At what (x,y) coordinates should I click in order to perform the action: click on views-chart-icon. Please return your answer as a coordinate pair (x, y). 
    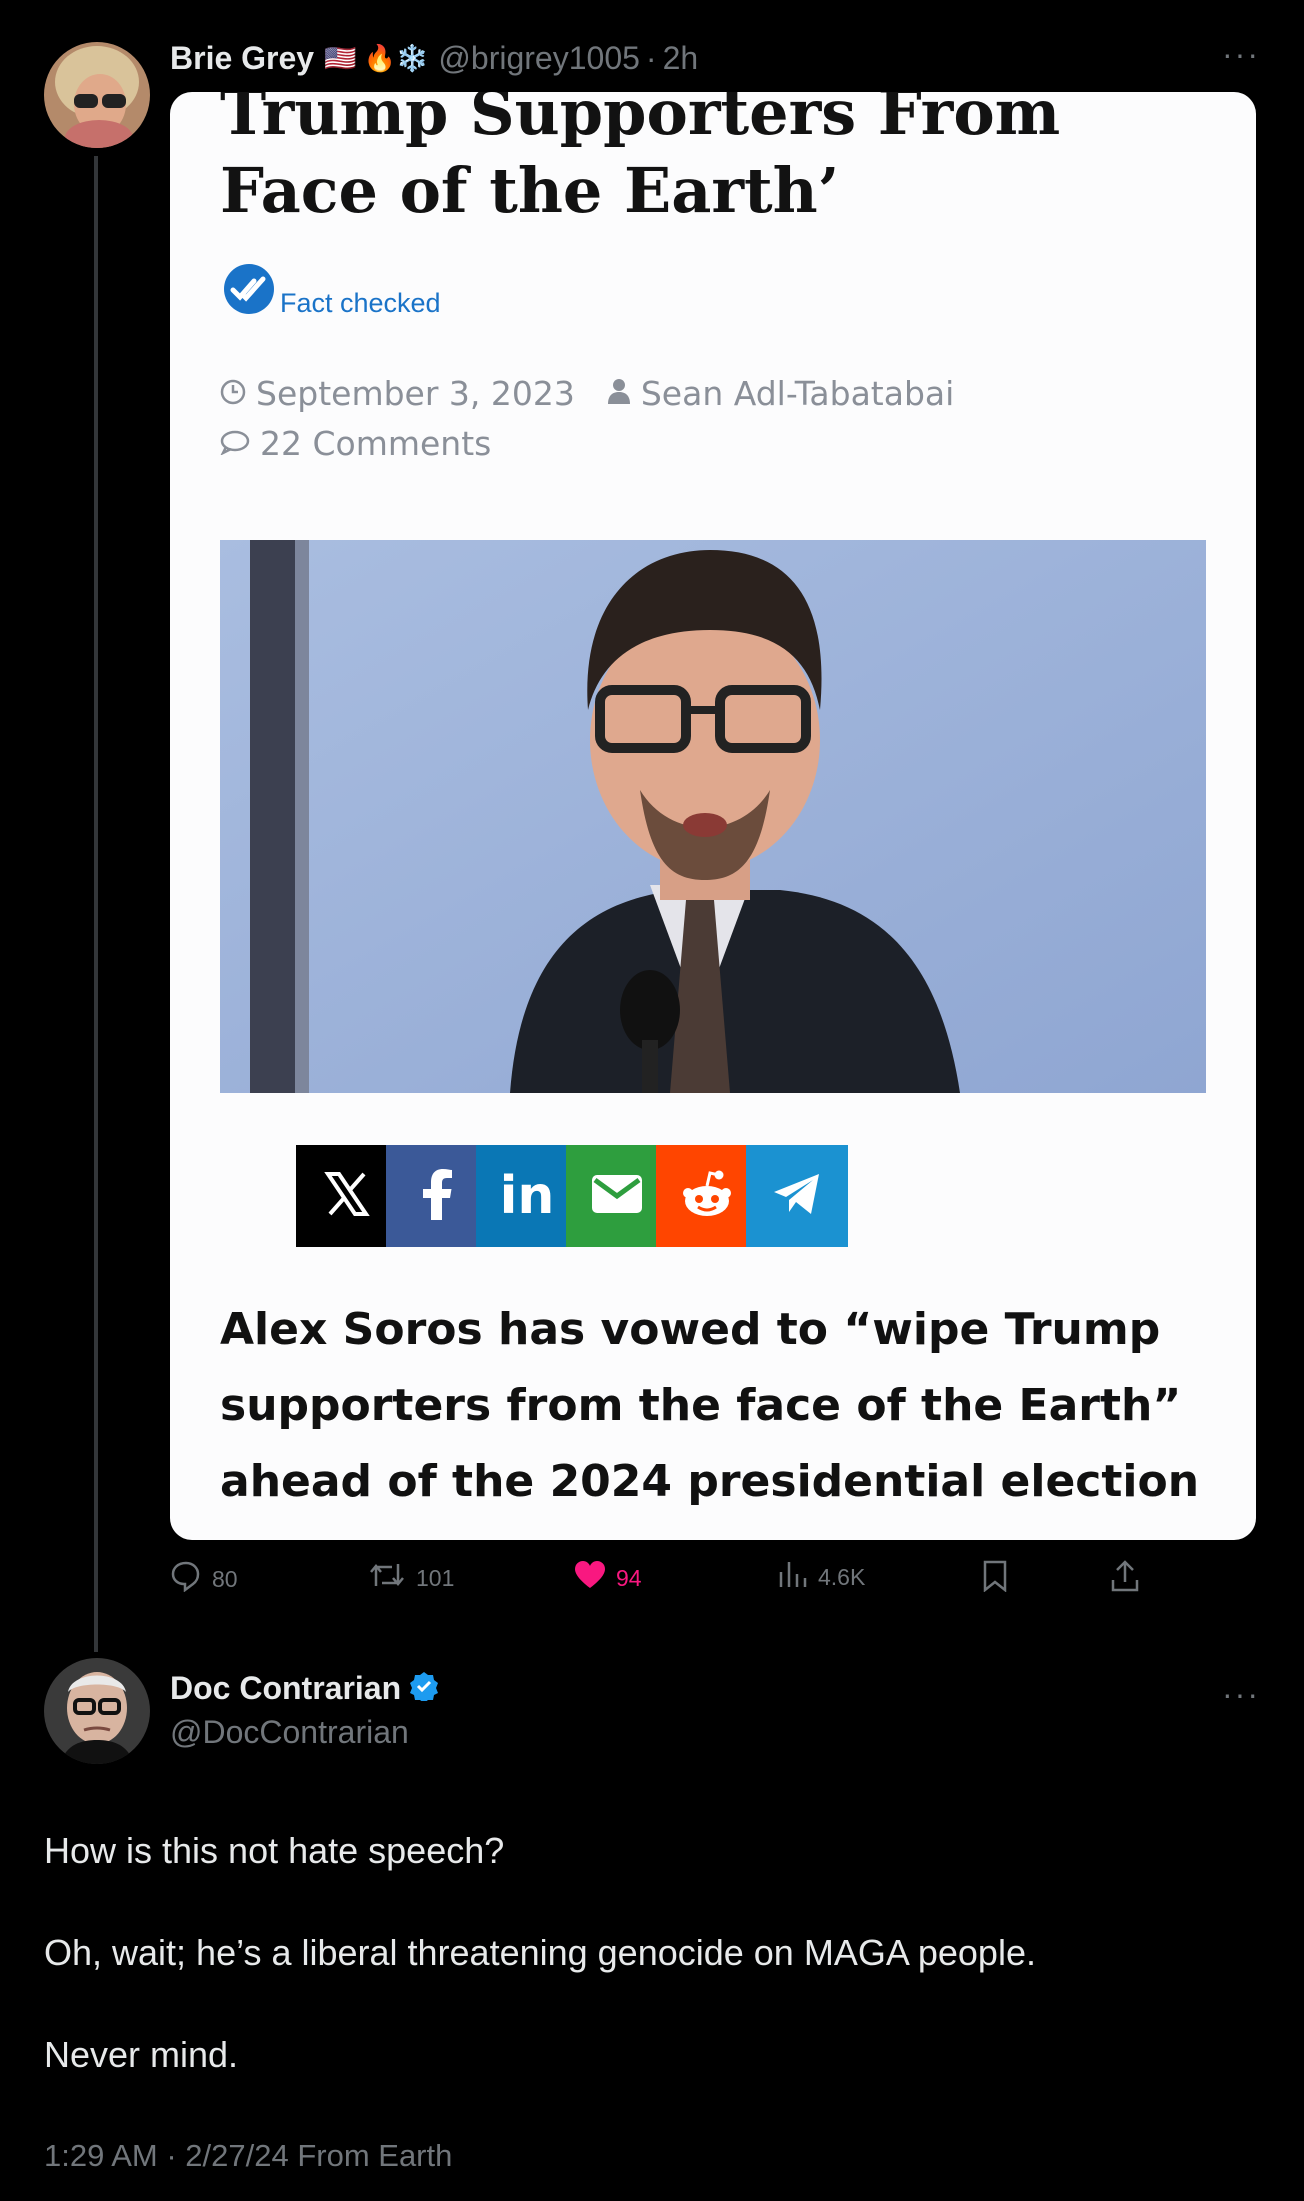
    Looking at the image, I should click on (798, 1577).